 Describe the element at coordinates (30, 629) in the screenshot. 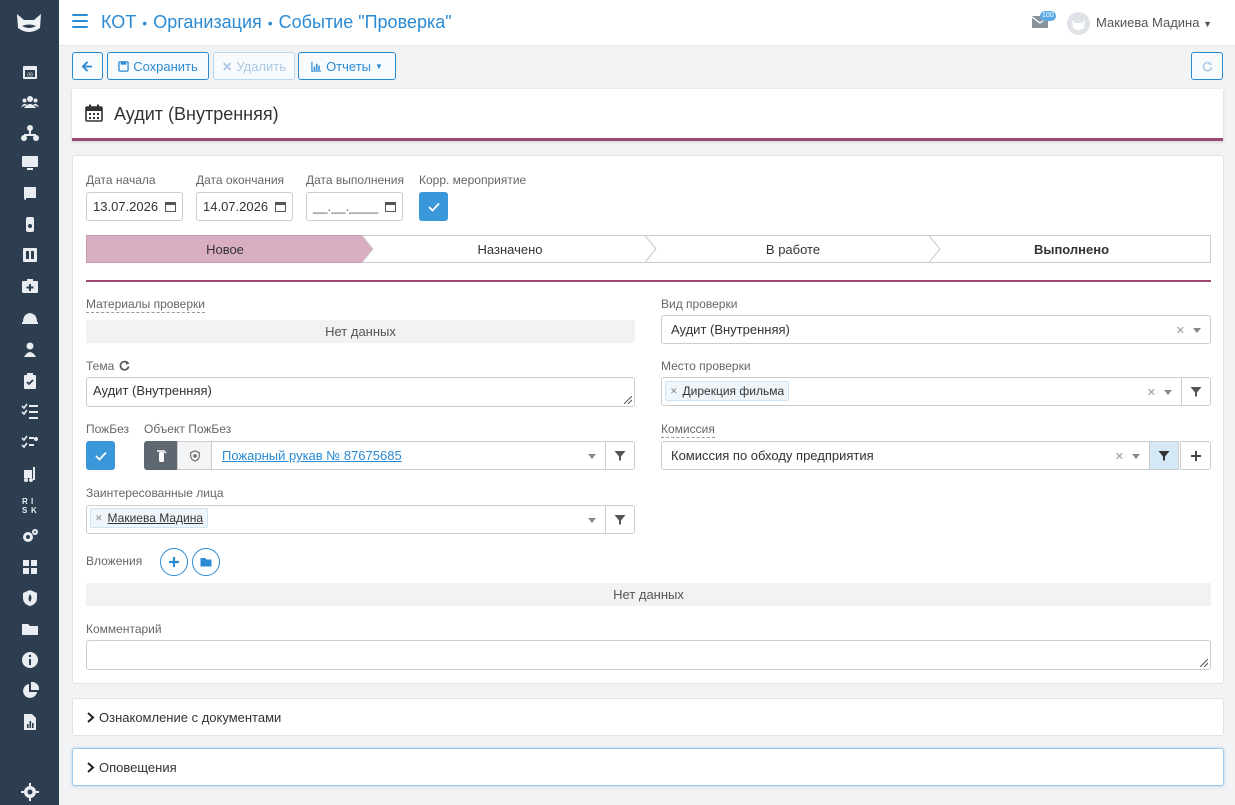

I see `folder-icon` at that location.